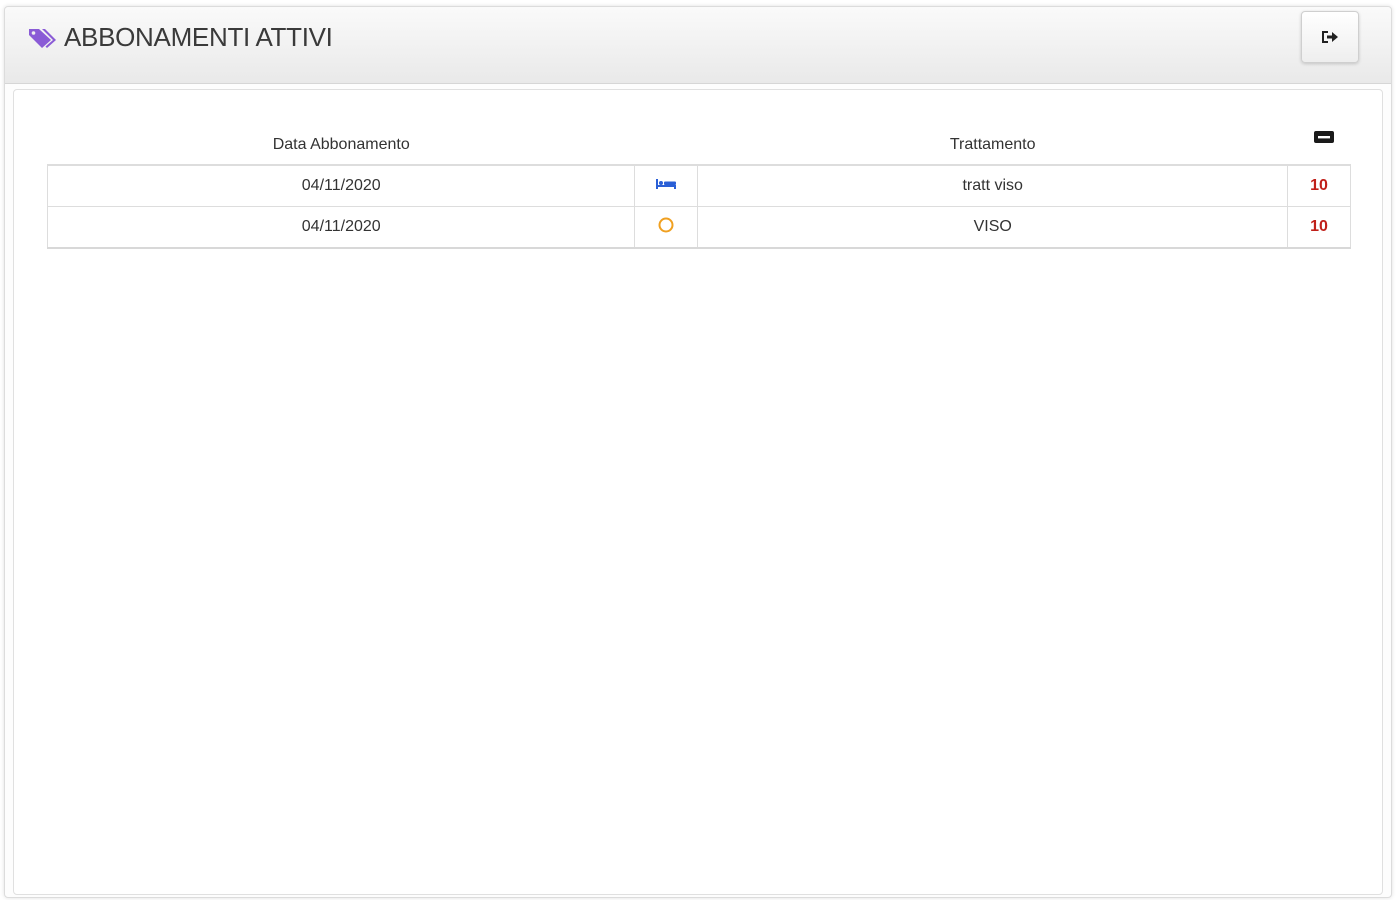 The height and width of the screenshot is (900, 1396). What do you see at coordinates (992, 227) in the screenshot?
I see `cell-treatment: VISO` at bounding box center [992, 227].